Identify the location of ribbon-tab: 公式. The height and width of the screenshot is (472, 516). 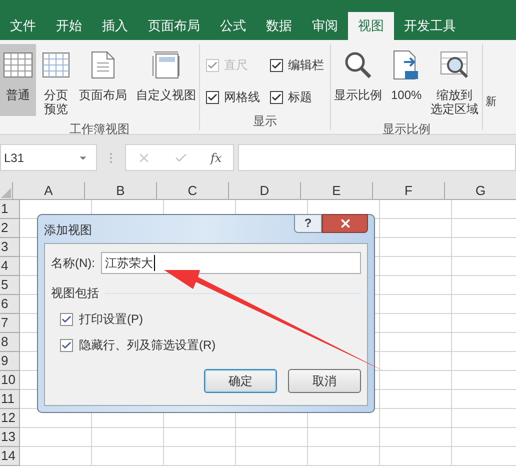
(233, 26).